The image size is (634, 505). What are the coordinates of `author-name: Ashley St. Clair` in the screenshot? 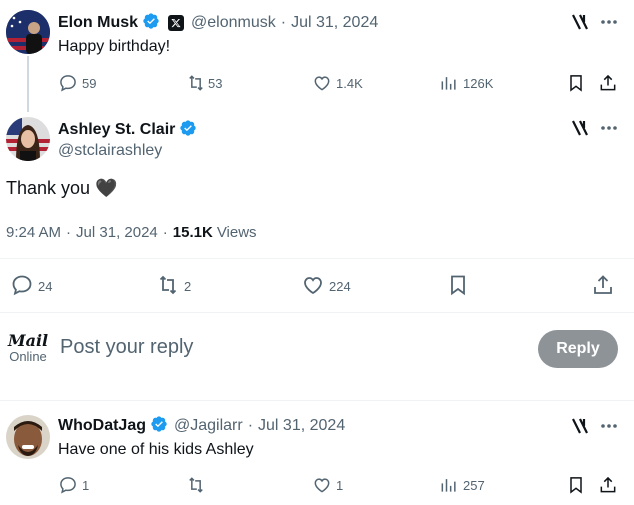 It's located at (116, 130).